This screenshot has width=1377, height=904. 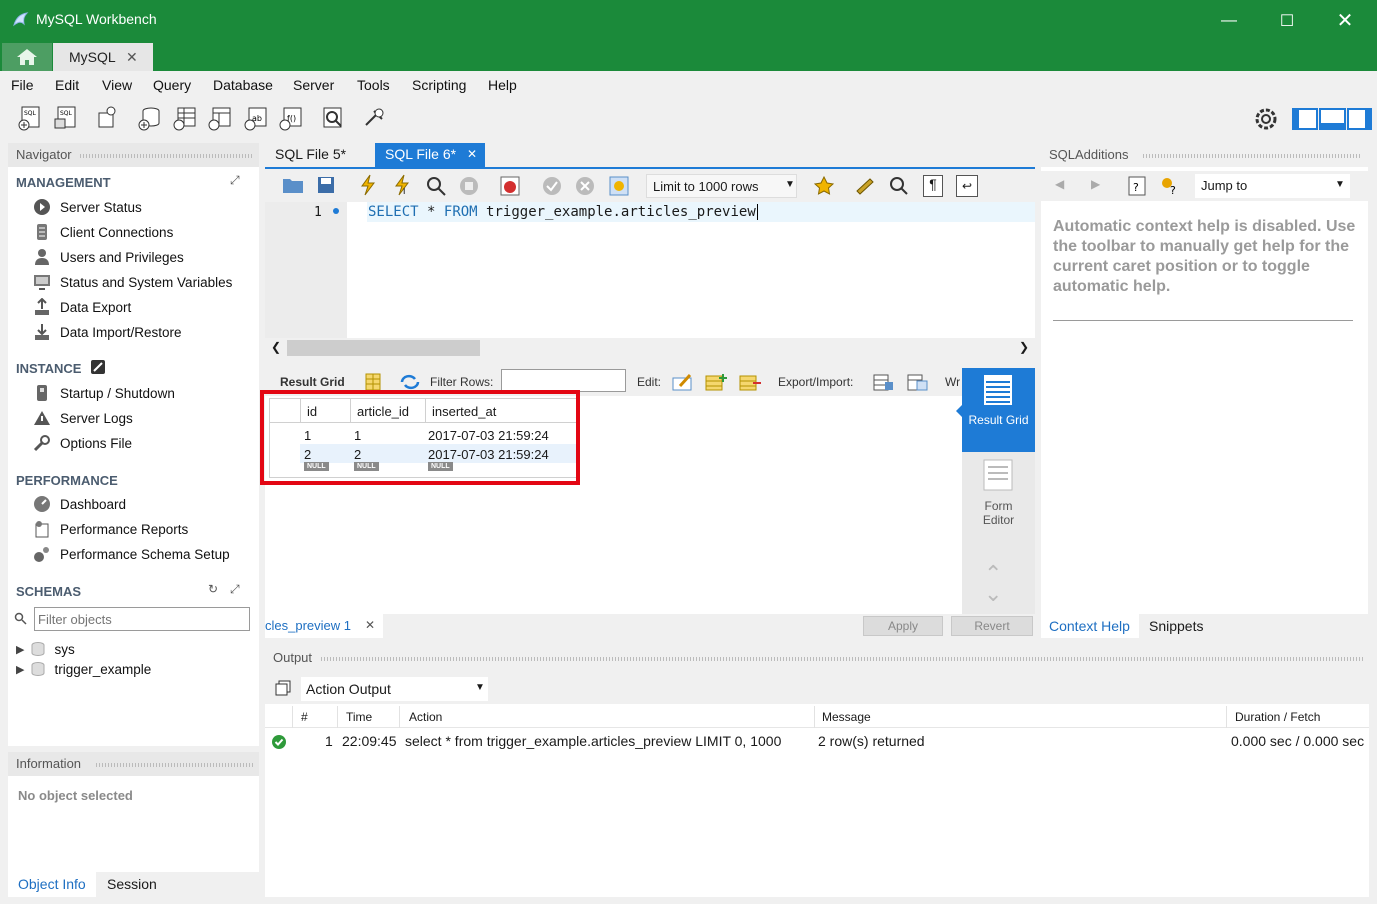 I want to click on wrap-lines-icon: ↩, so click(x=967, y=186).